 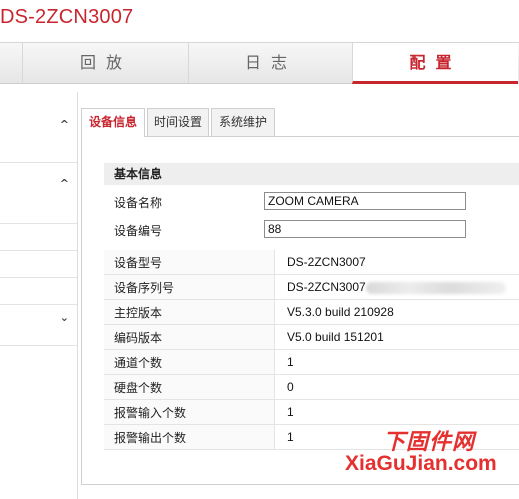 What do you see at coordinates (421, 463) in the screenshot?
I see `watermark-en: XiaGuJian.com` at bounding box center [421, 463].